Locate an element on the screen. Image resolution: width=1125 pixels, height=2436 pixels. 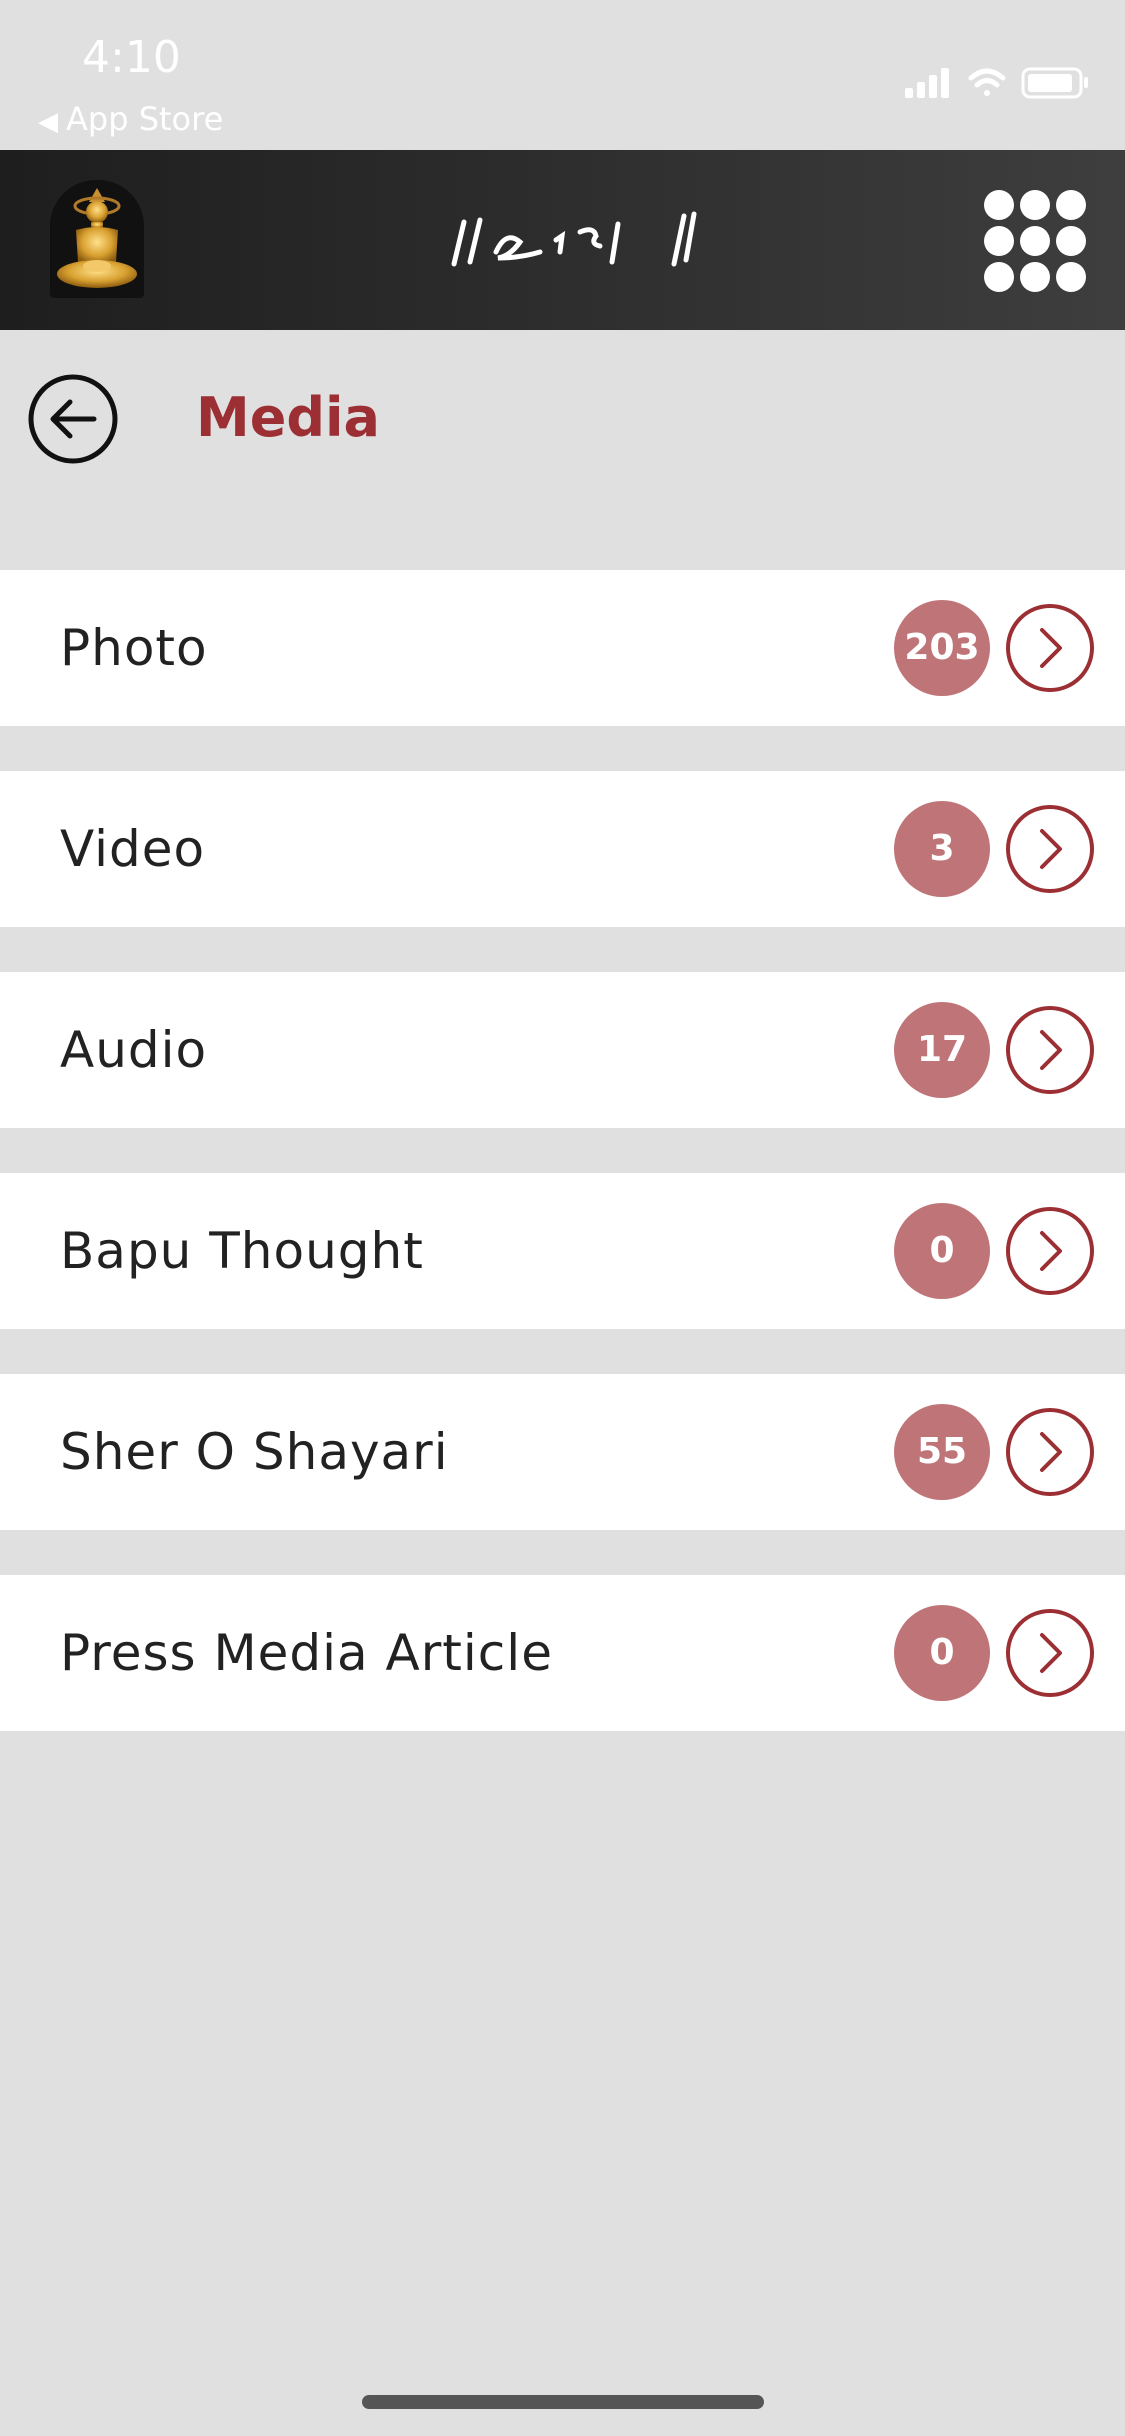
back-to-app-link: ◀ App Store is located at coordinates (130, 119).